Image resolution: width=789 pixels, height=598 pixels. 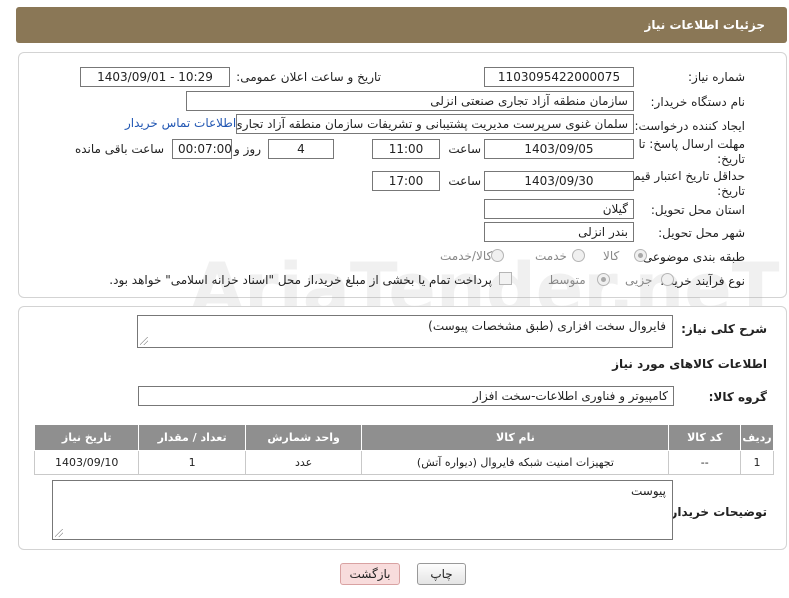 What do you see at coordinates (505, 278) in the screenshot?
I see `treasury-payment-checkbox` at bounding box center [505, 278].